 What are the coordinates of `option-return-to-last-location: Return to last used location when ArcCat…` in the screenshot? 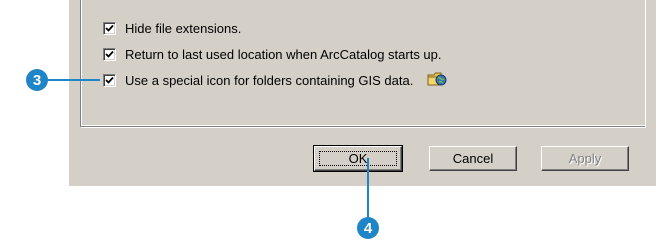 It's located at (272, 54).